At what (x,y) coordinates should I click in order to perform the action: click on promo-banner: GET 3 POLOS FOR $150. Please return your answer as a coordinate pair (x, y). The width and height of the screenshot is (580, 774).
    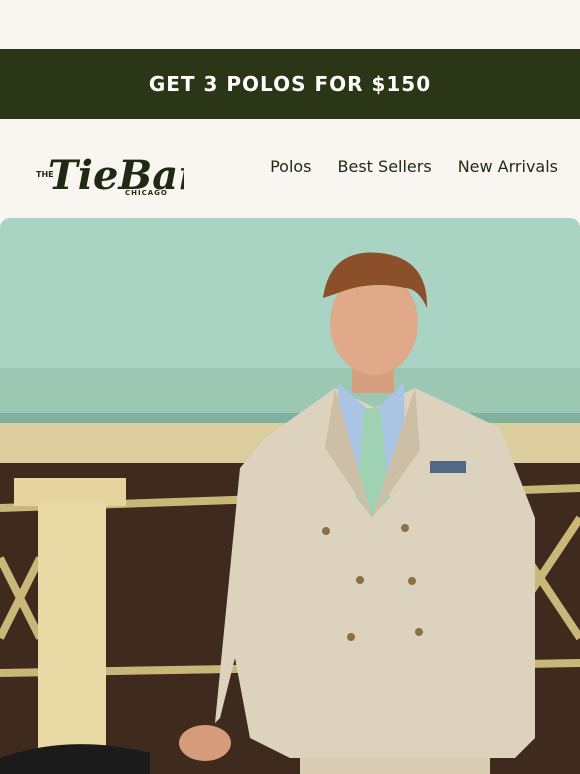
    Looking at the image, I should click on (290, 84).